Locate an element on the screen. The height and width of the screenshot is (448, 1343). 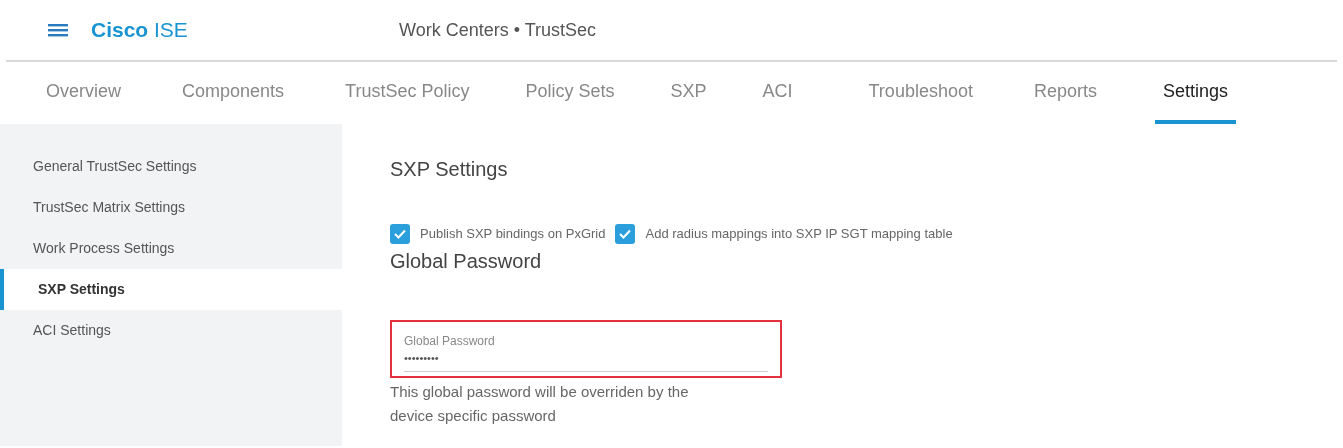
menu-icon is located at coordinates (58, 30).